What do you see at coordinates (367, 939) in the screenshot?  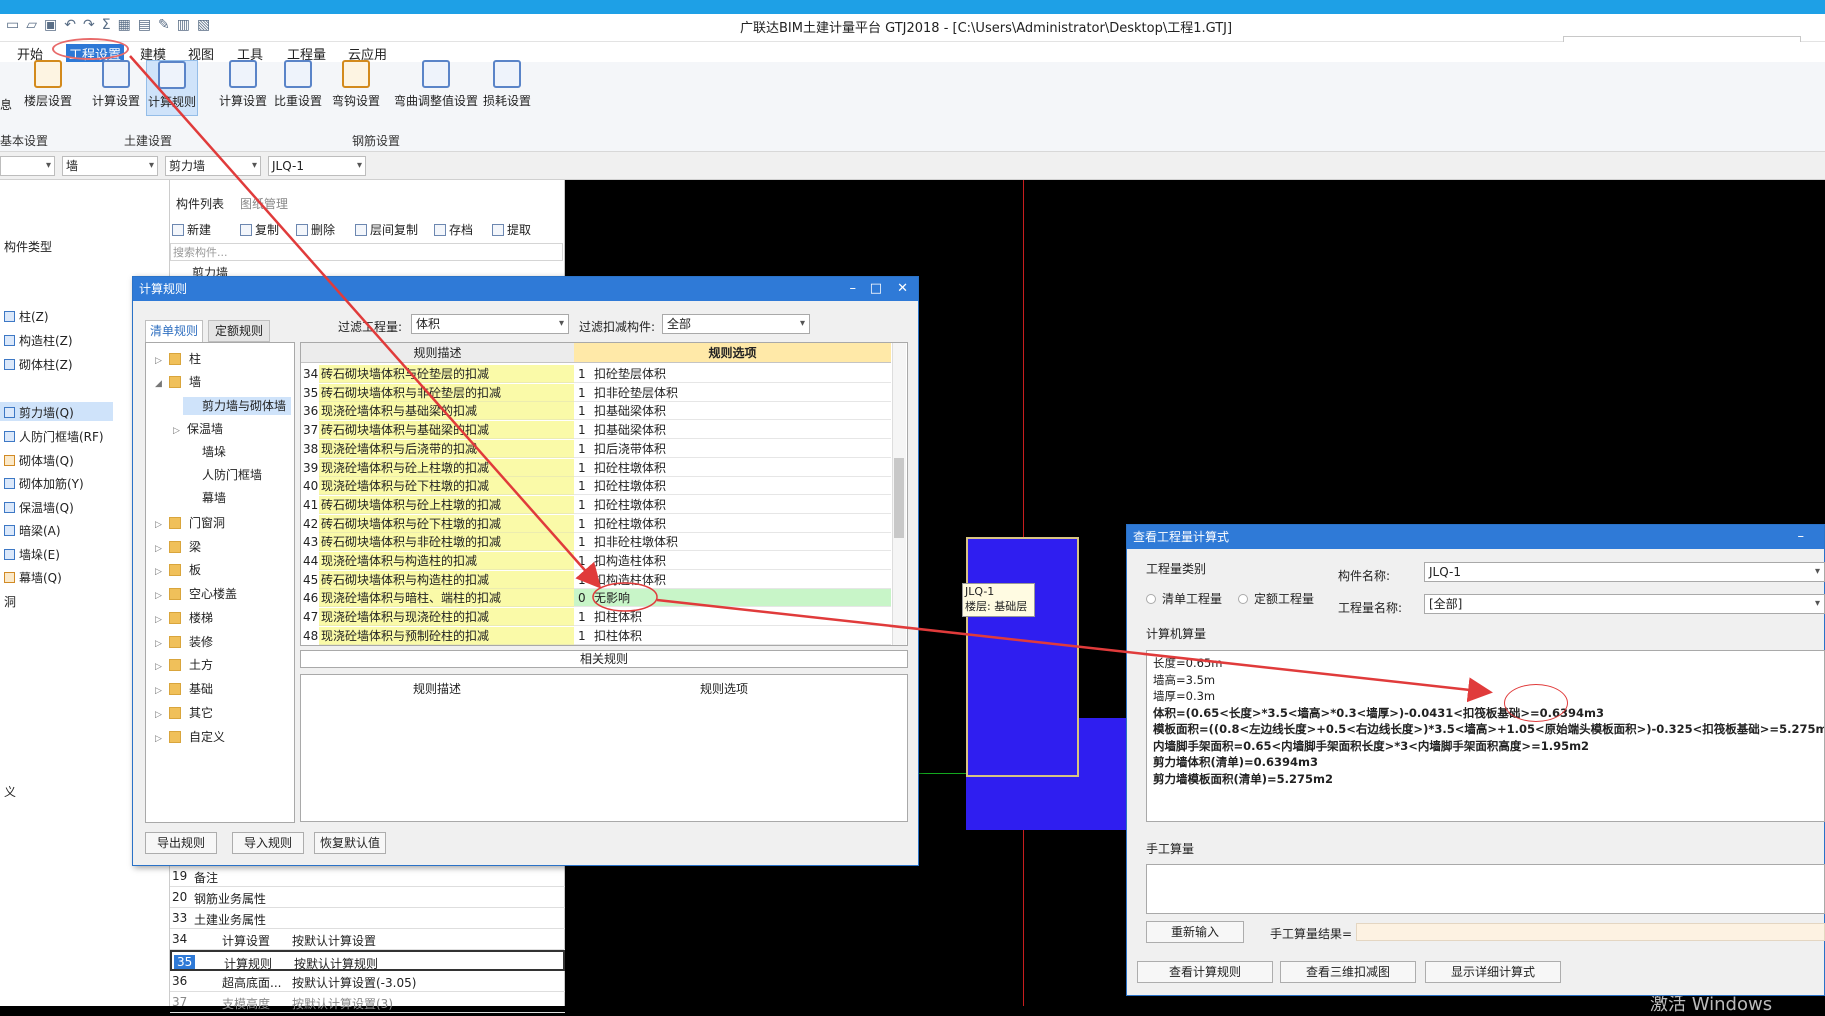 I see `property-row: 34 计算设置 按默认计算设置` at bounding box center [367, 939].